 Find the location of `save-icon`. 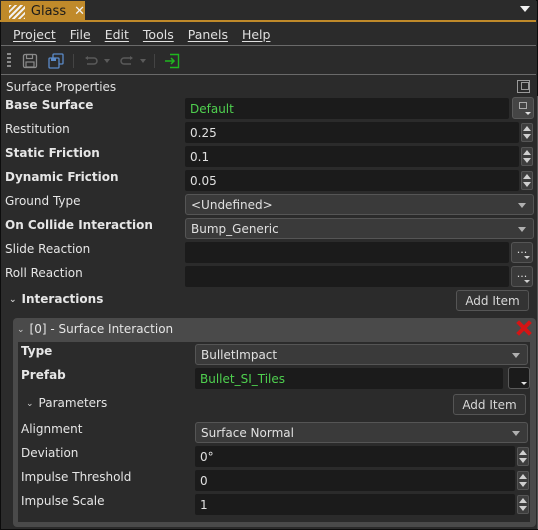

save-icon is located at coordinates (30, 60).